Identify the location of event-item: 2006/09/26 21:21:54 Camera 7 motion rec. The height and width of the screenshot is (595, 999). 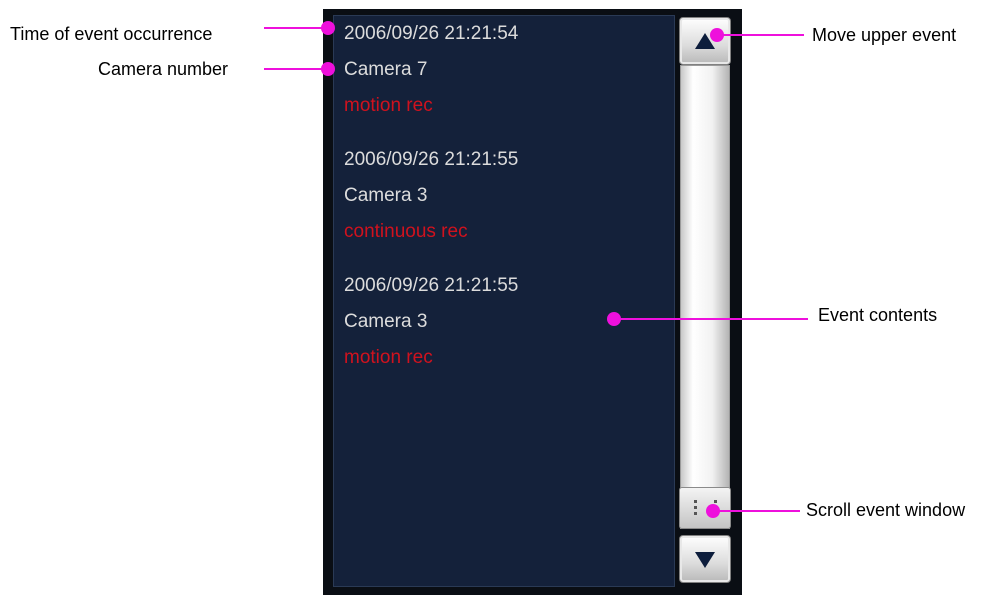
(431, 70).